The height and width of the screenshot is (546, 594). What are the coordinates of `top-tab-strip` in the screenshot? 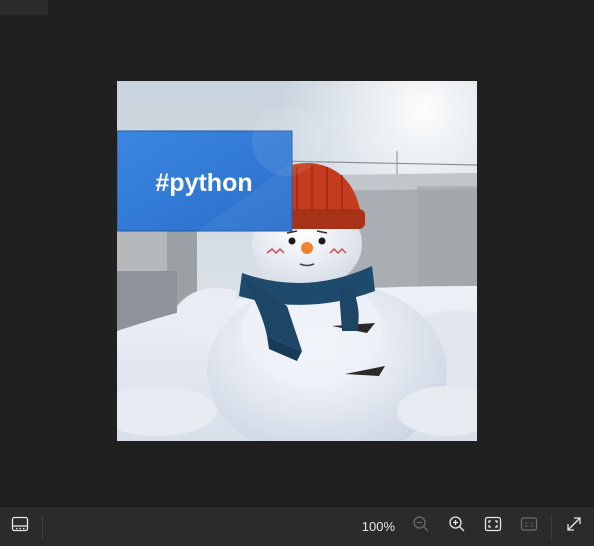 It's located at (24, 7).